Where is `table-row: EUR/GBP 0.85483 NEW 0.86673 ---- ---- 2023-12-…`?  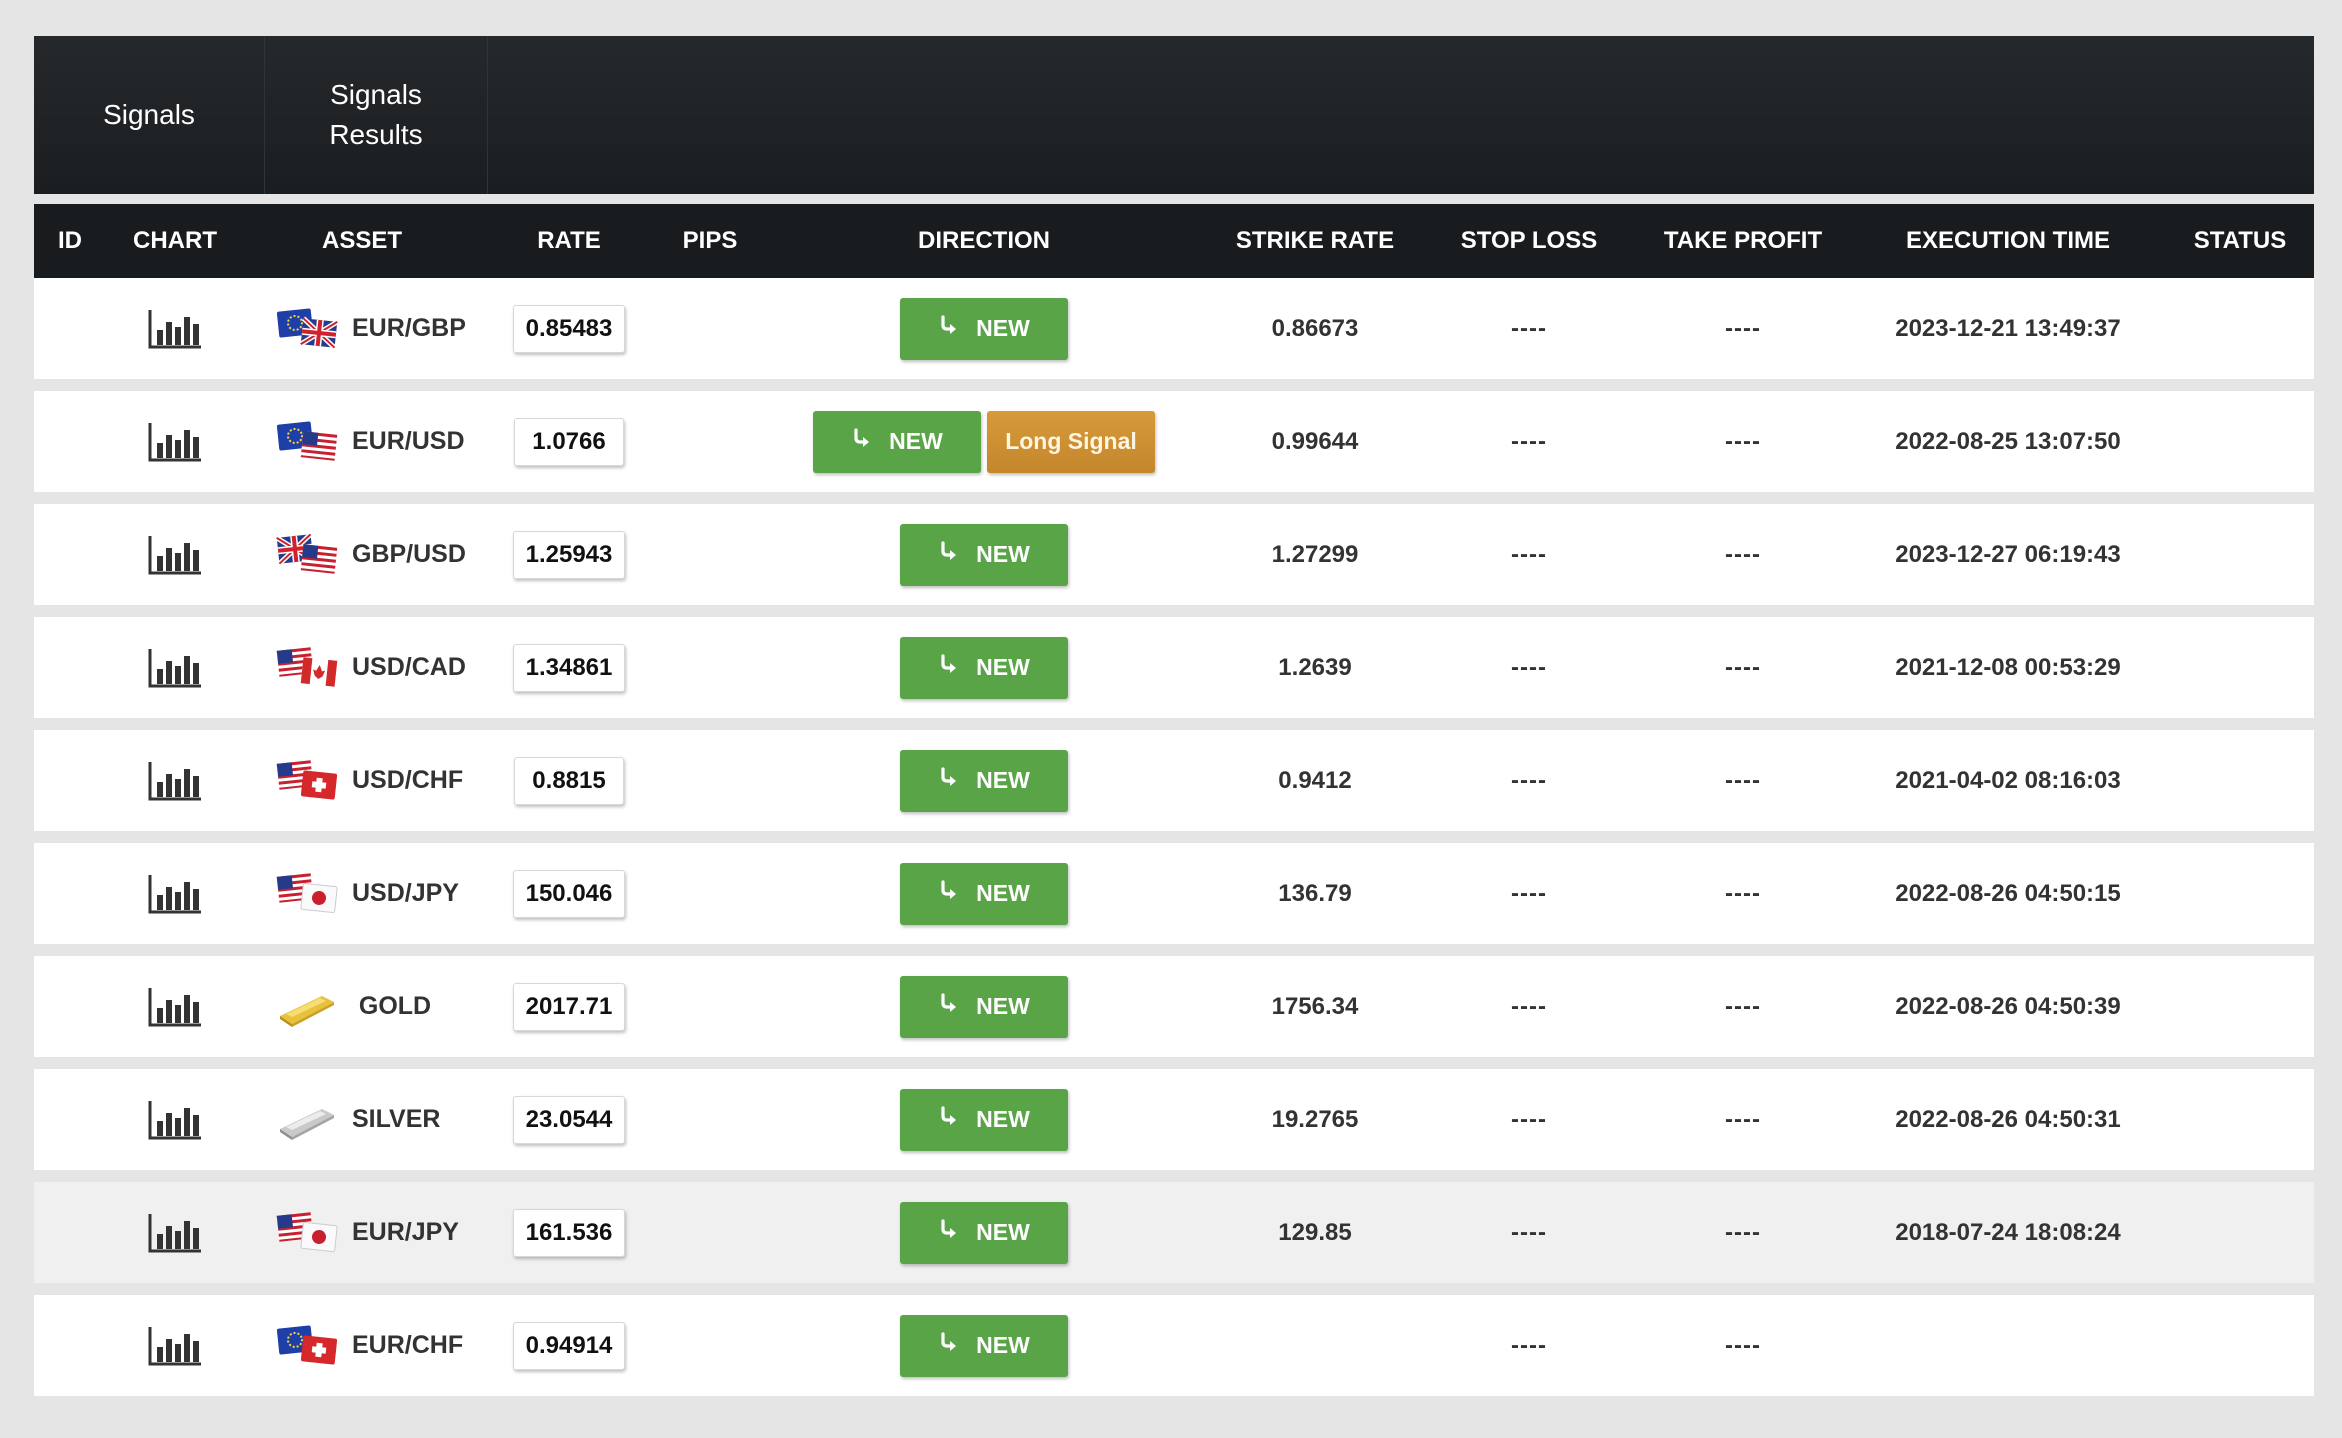
table-row: EUR/GBP 0.85483 NEW 0.86673 ---- ---- 2023-12-… is located at coordinates (1174, 328).